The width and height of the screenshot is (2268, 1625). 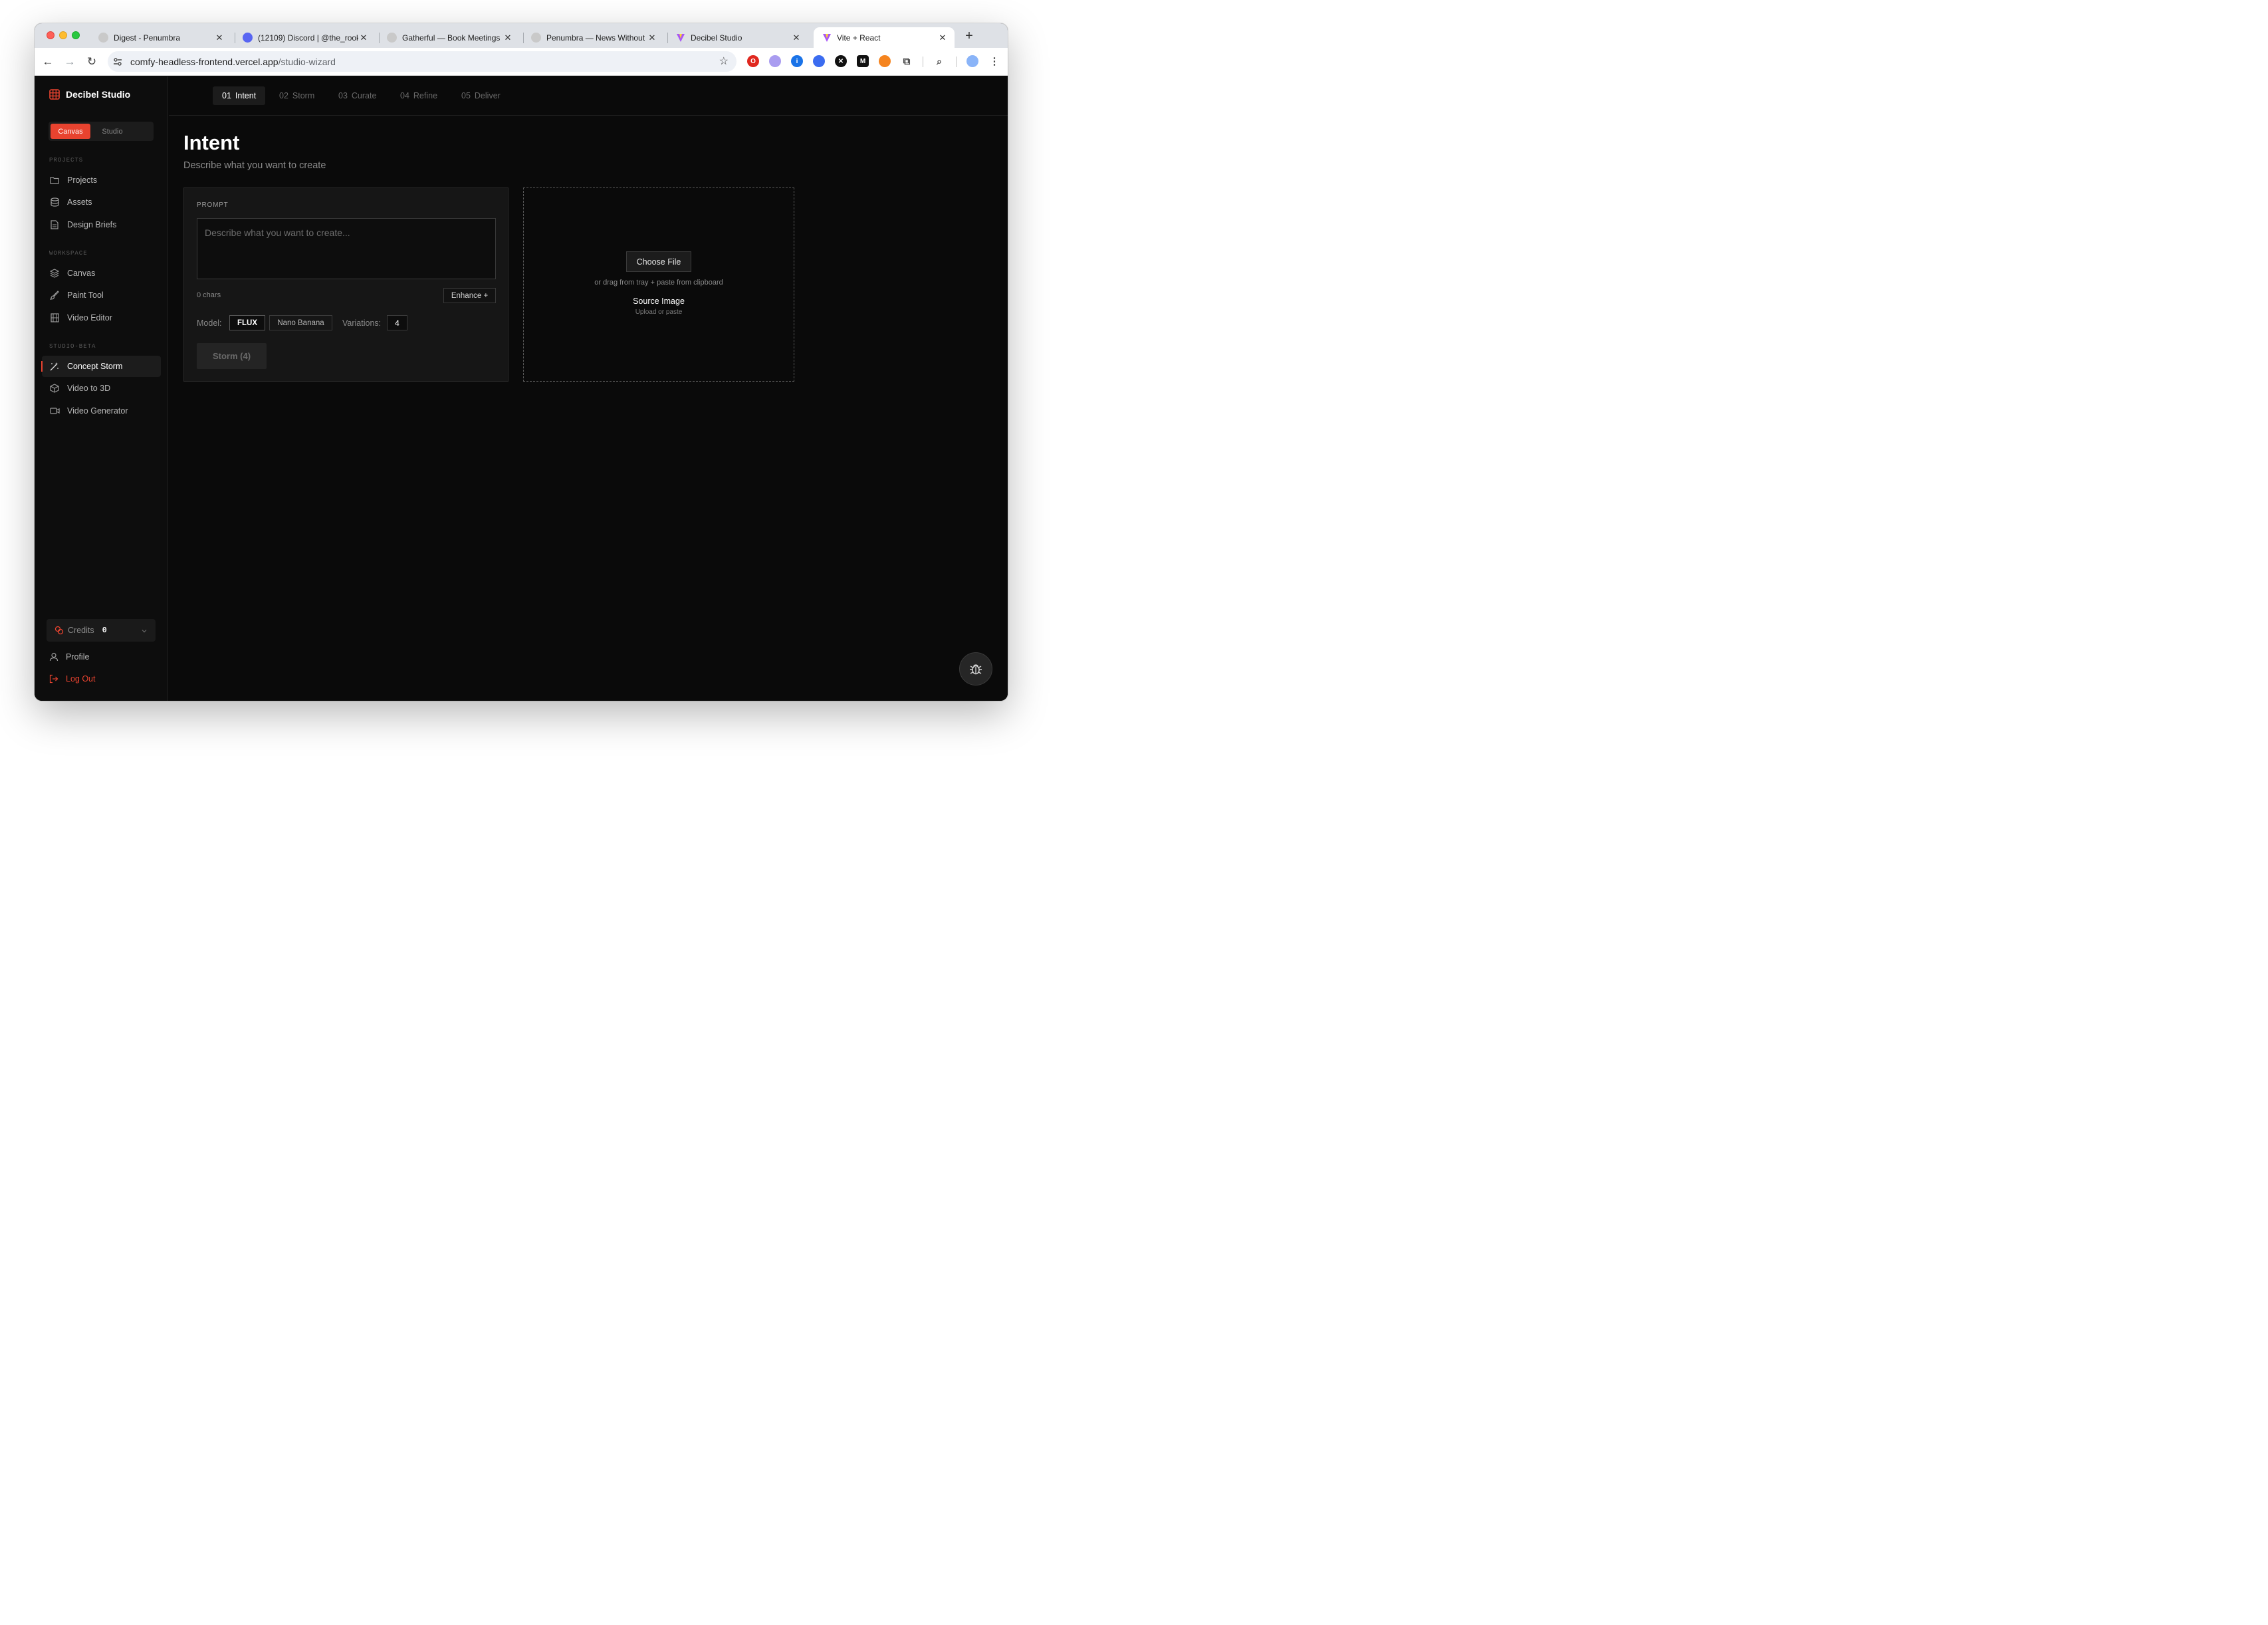 I want to click on tab-title: (12109) Discord | @the_rookie, so click(x=308, y=38).